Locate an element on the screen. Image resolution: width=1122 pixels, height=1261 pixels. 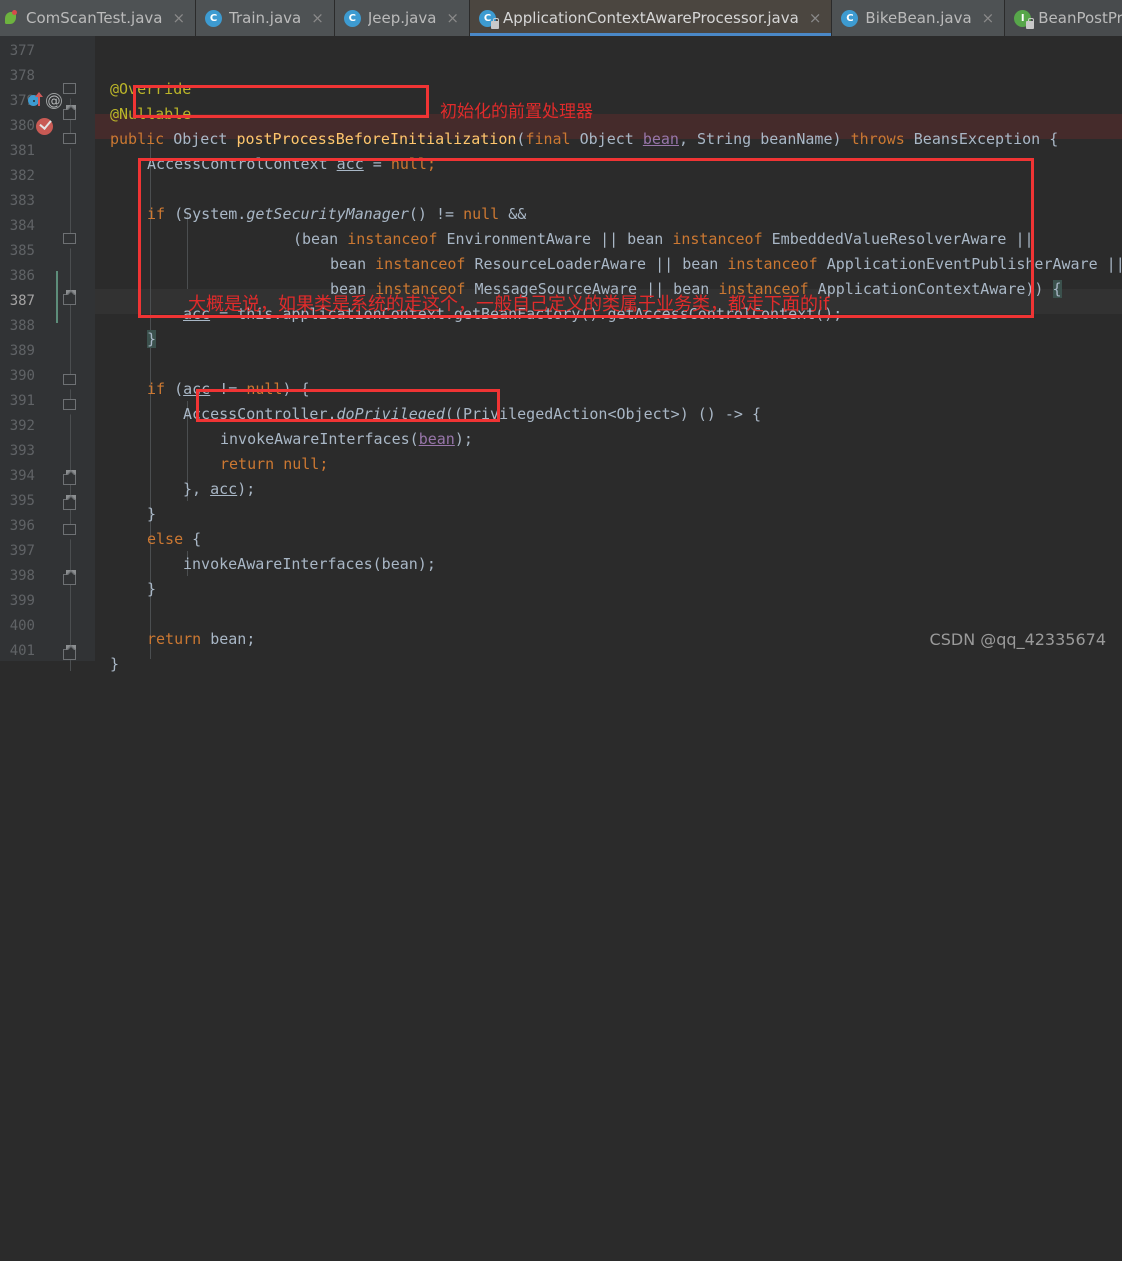
line-number: 387 is located at coordinates (22, 301).